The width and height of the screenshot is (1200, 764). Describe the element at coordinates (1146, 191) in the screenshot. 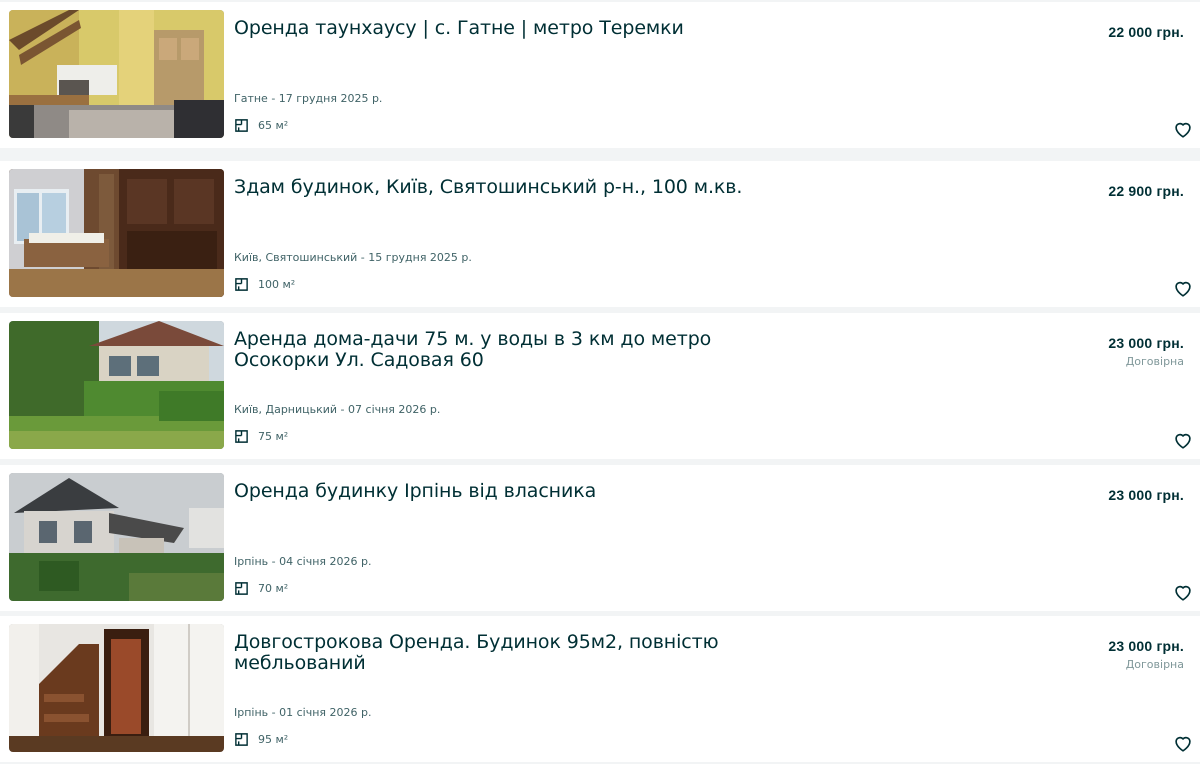

I see `listing-price: 22 900 грн.` at that location.